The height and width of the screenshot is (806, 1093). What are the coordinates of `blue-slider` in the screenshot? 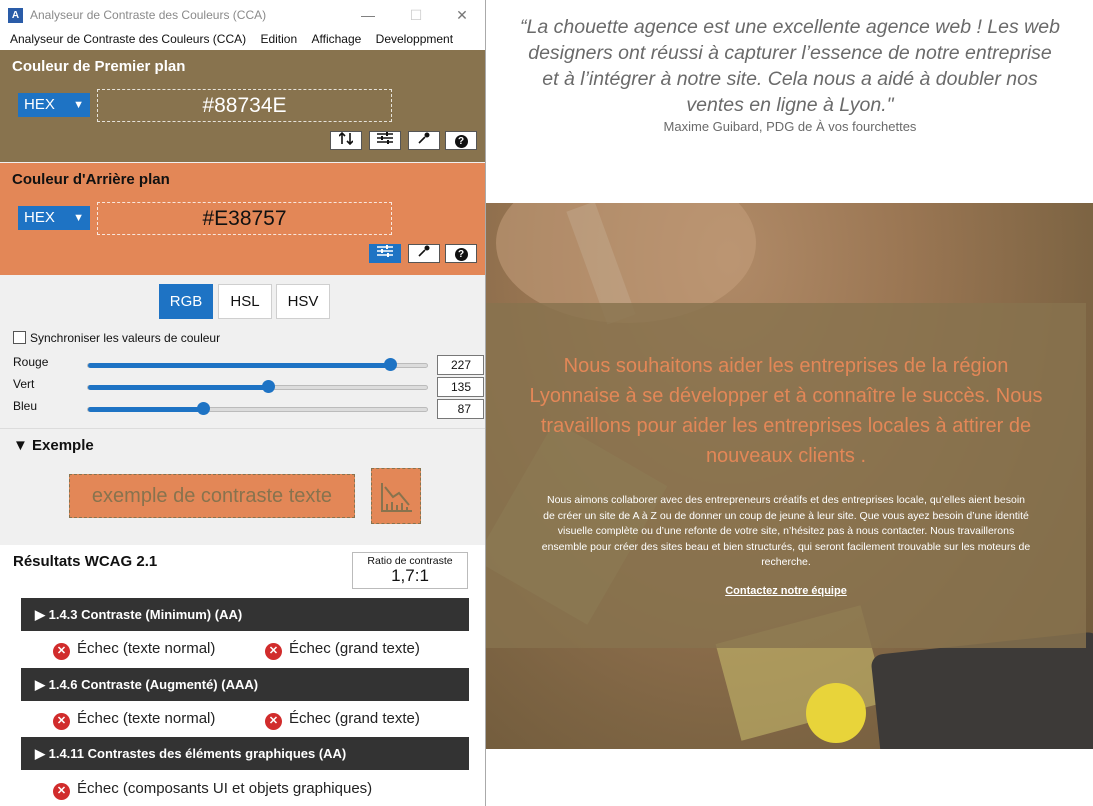 It's located at (257, 408).